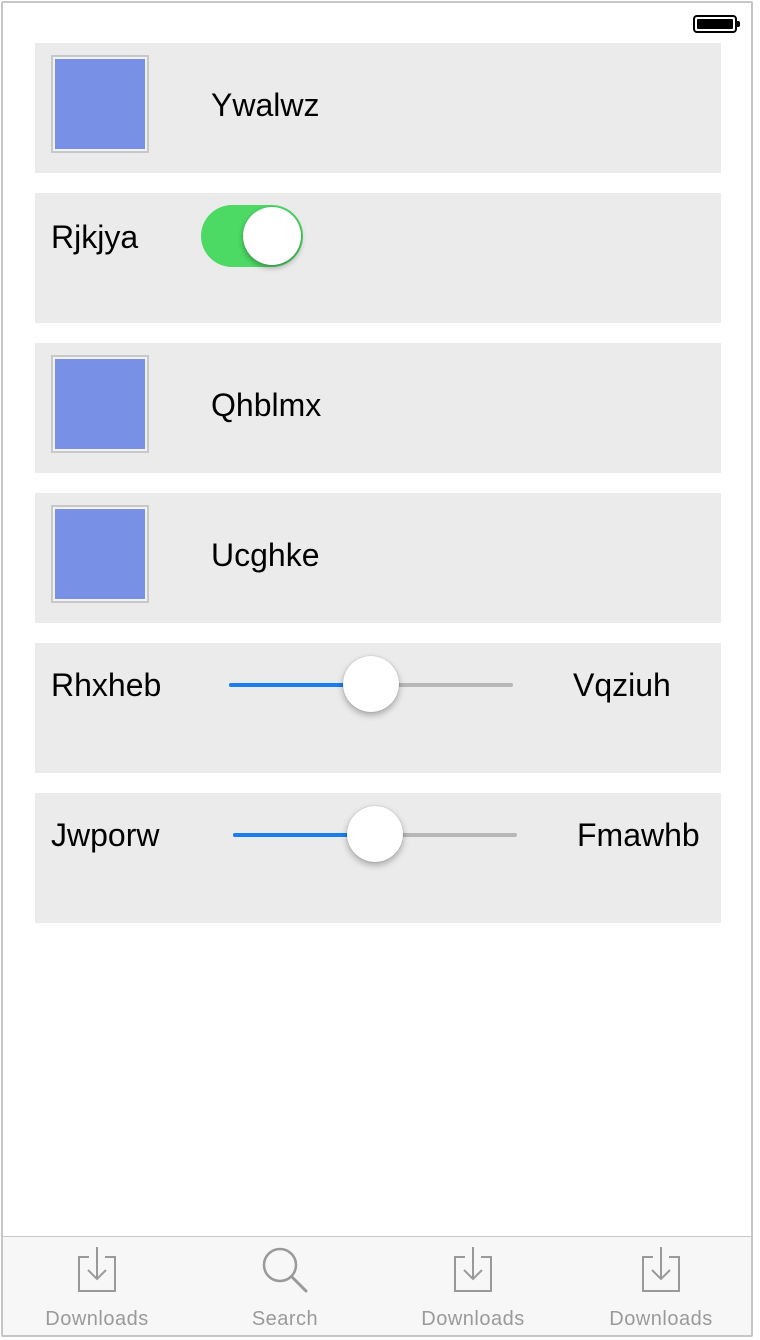 The height and width of the screenshot is (1340, 760). I want to click on battery-icon, so click(716, 24).